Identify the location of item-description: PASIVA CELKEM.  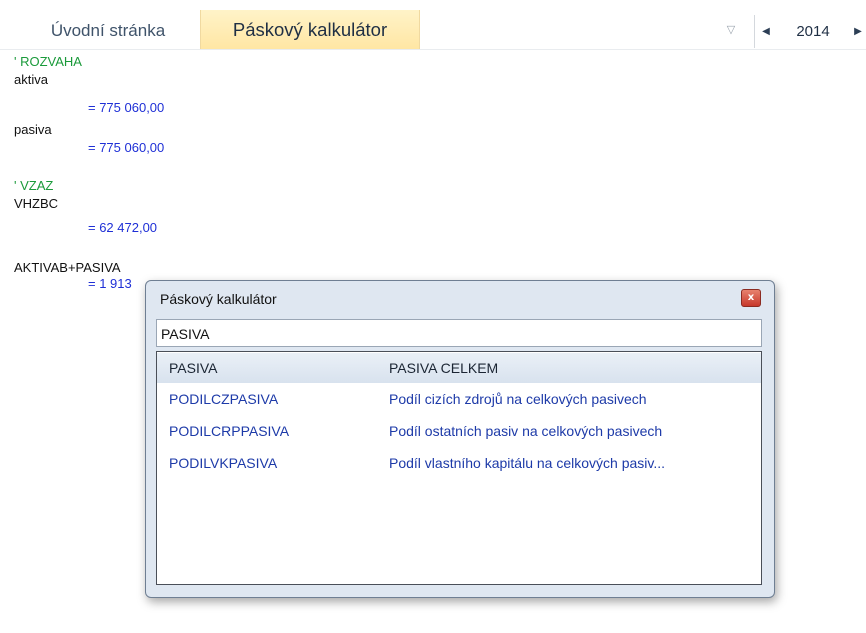
(444, 368).